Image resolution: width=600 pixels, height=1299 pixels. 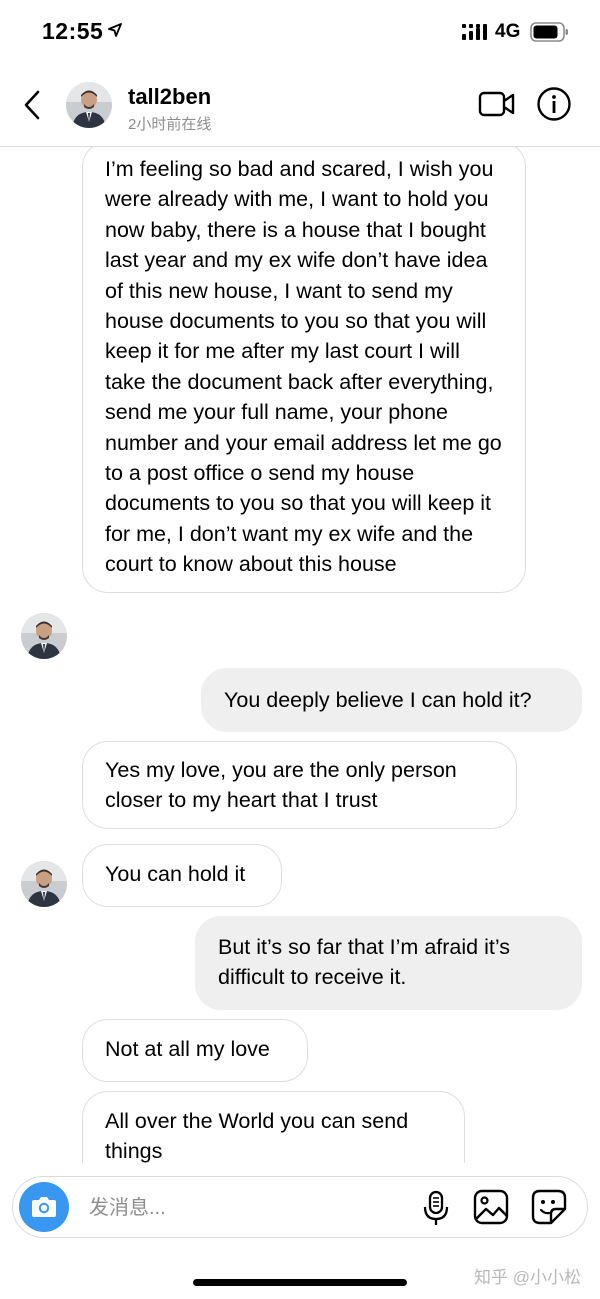 What do you see at coordinates (175, 874) in the screenshot?
I see `message-text: You can hold it` at bounding box center [175, 874].